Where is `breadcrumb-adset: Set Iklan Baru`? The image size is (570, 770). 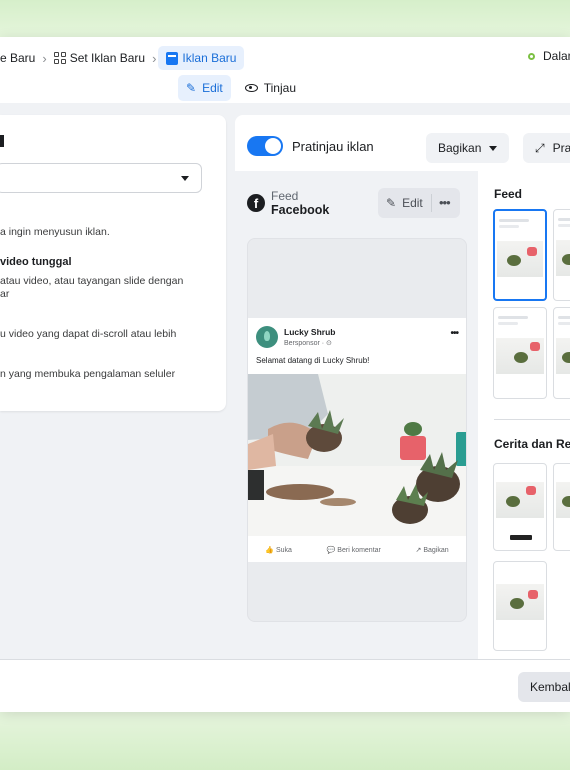 breadcrumb-adset: Set Iklan Baru is located at coordinates (99, 58).